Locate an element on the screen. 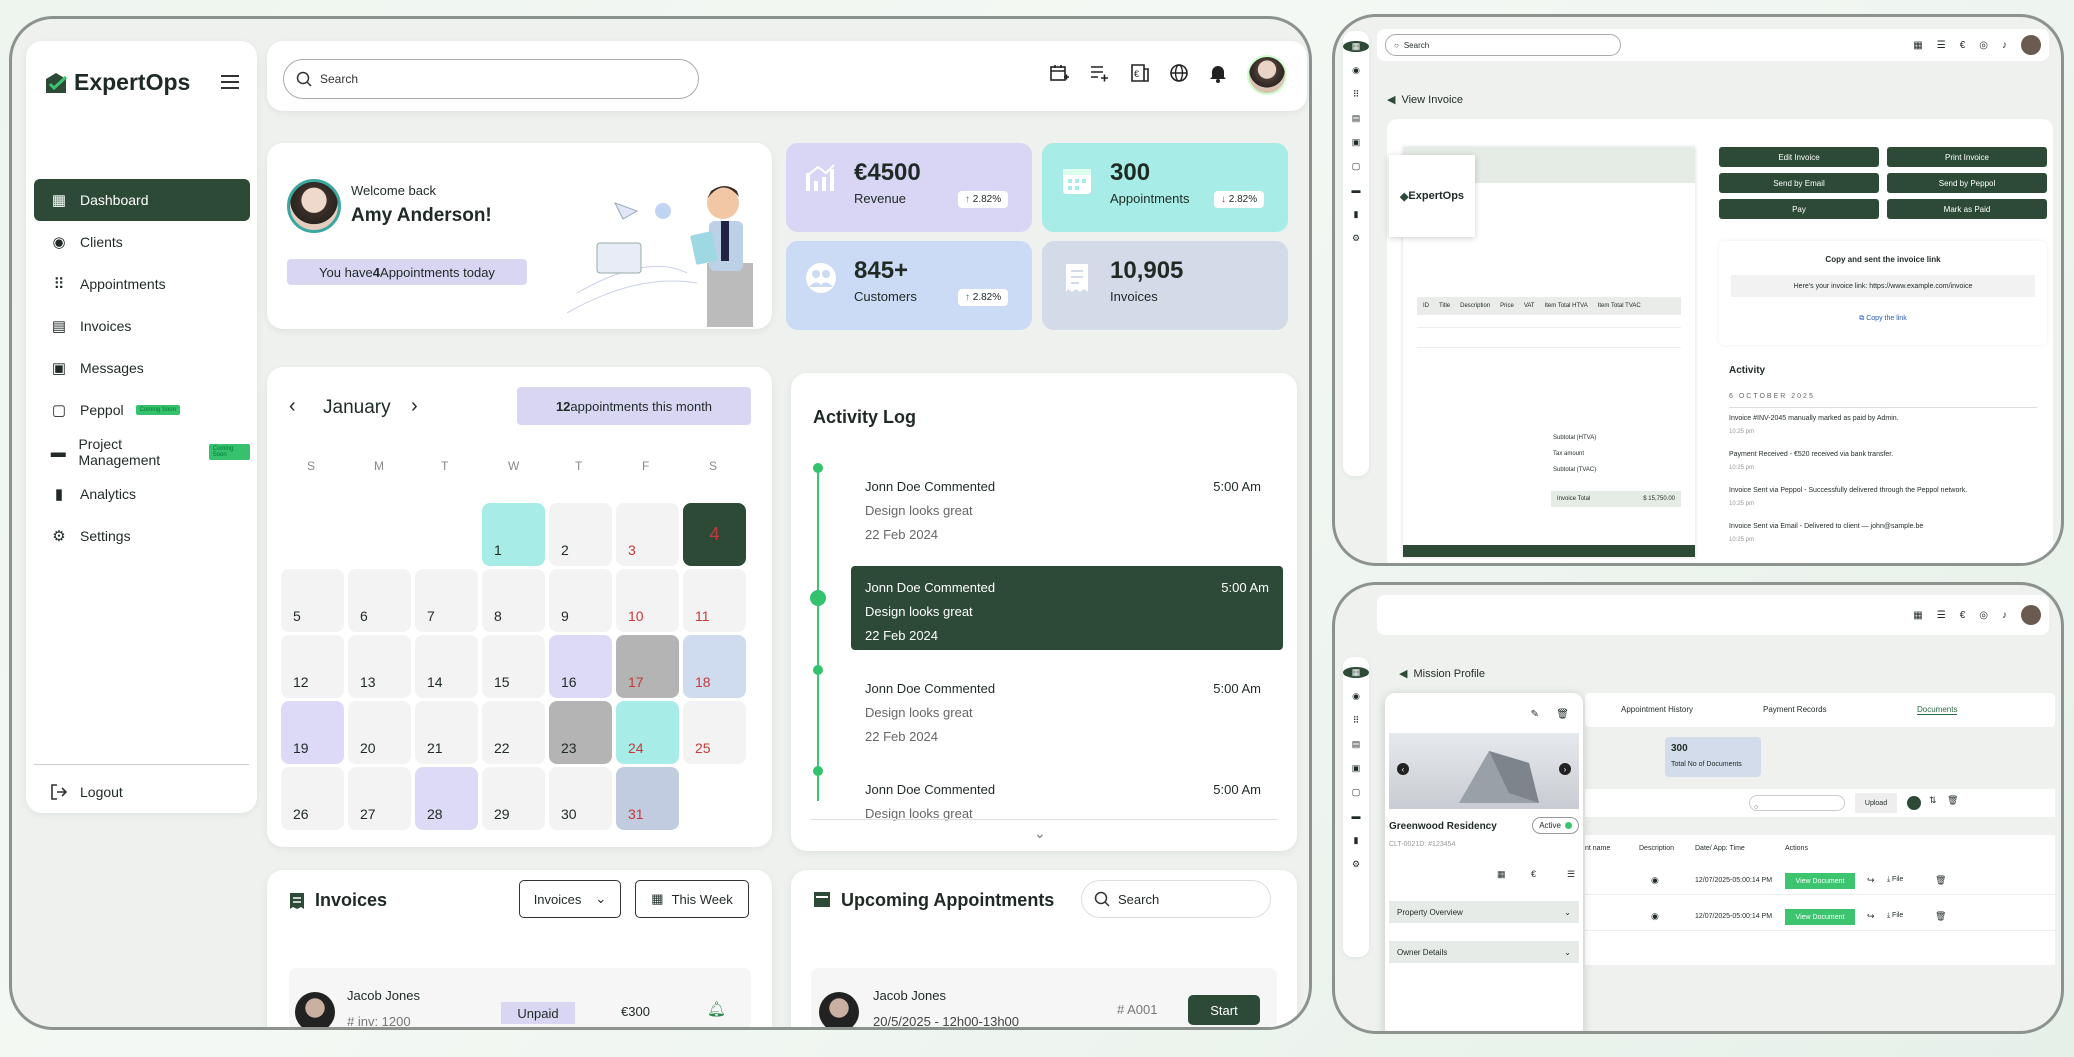 Image resolution: width=2074 pixels, height=1057 pixels. share-icon: ↪ is located at coordinates (1871, 916).